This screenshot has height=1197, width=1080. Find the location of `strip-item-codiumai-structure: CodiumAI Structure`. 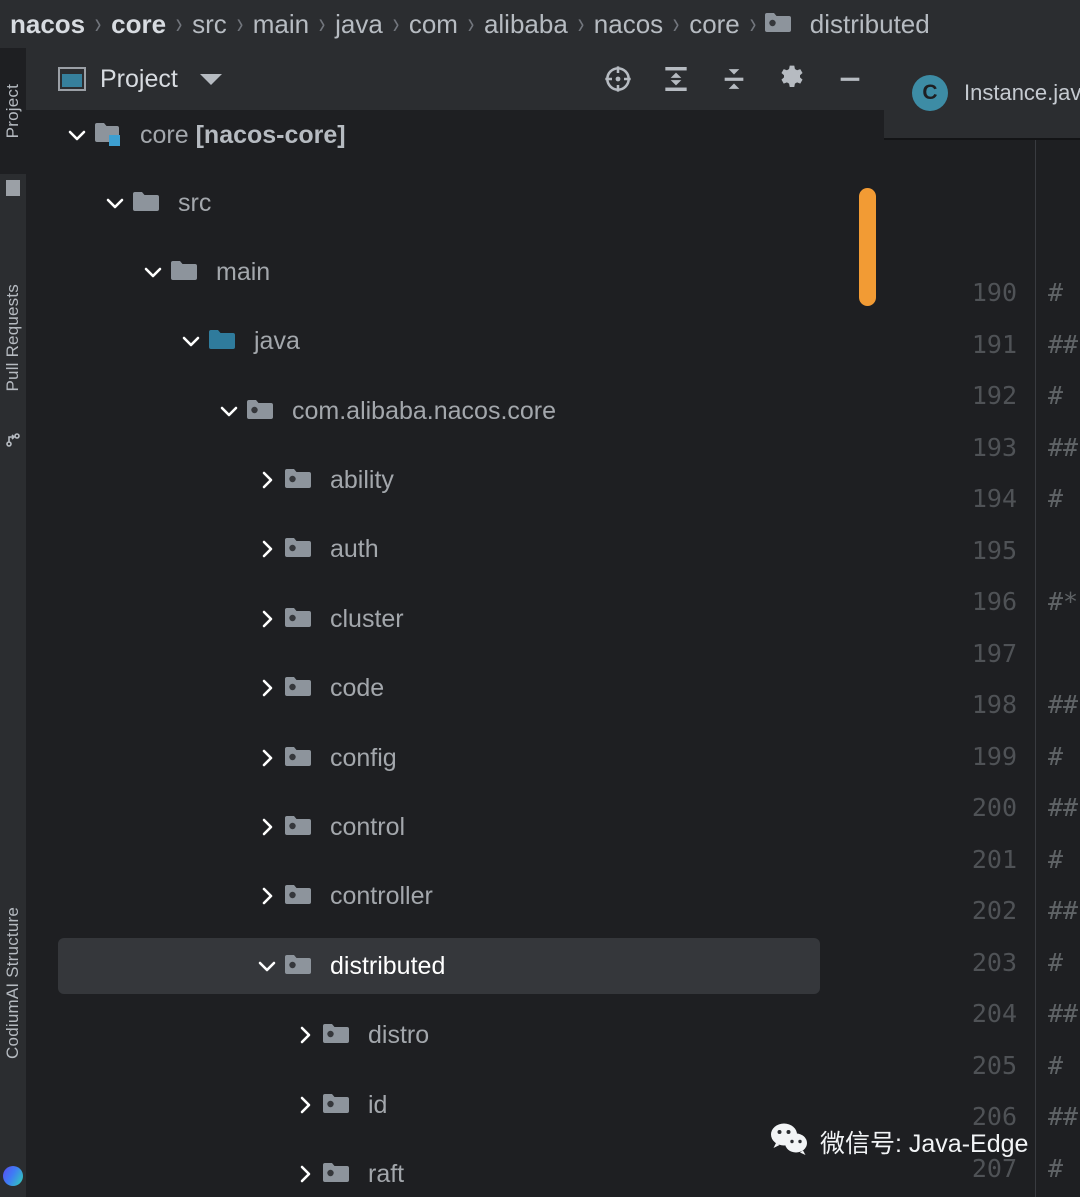

strip-item-codiumai-structure: CodiumAI Structure is located at coordinates (13, 983).